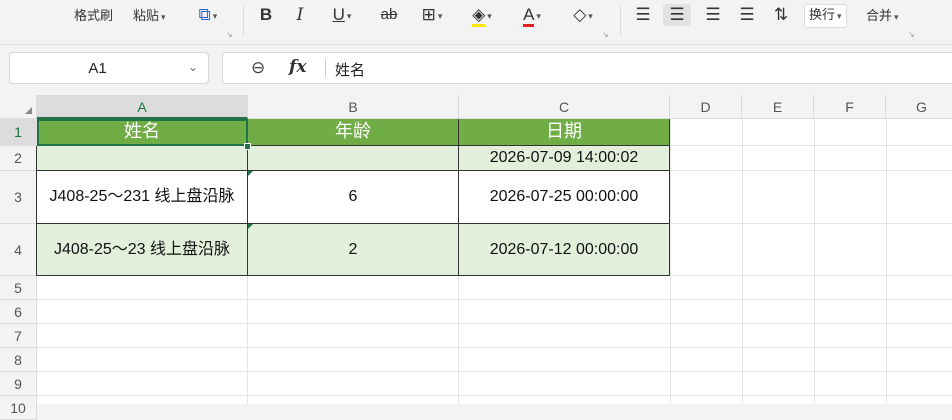  What do you see at coordinates (193, 67) in the screenshot?
I see `chevron-down-icon: ⌄` at bounding box center [193, 67].